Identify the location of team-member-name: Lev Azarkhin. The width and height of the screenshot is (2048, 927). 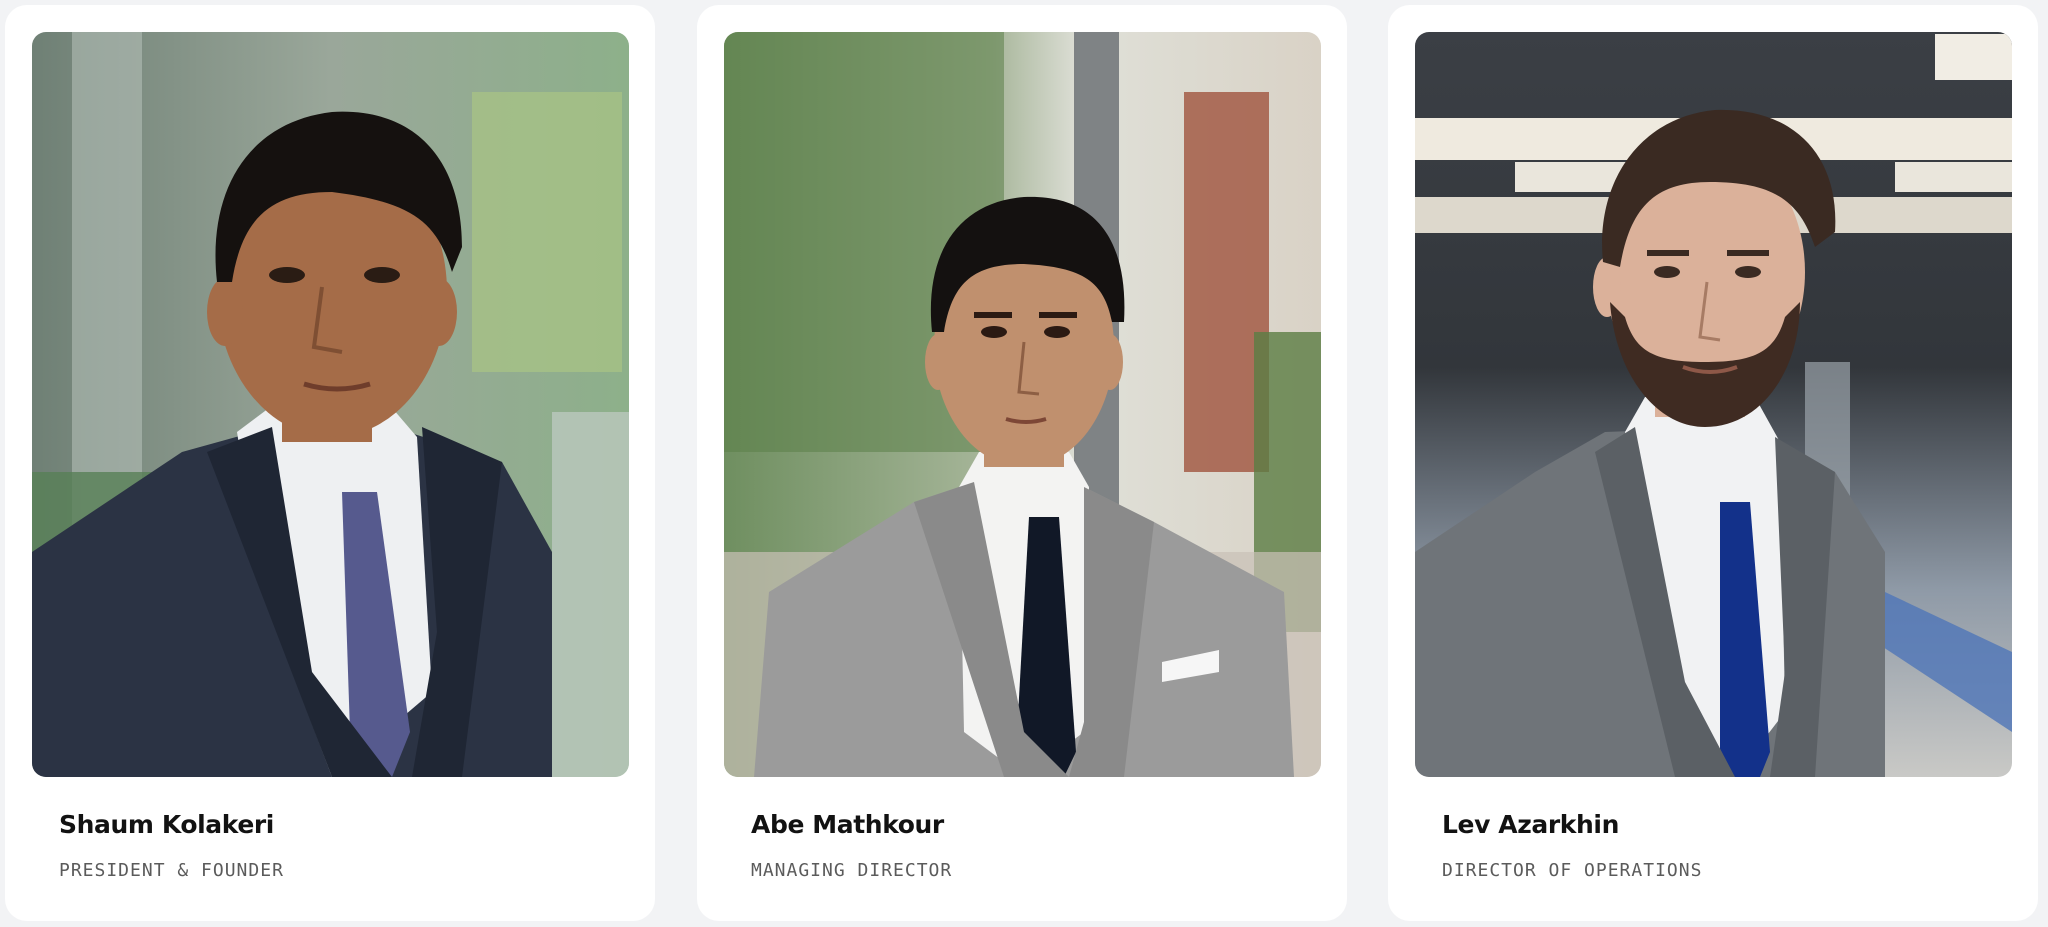
(1530, 824).